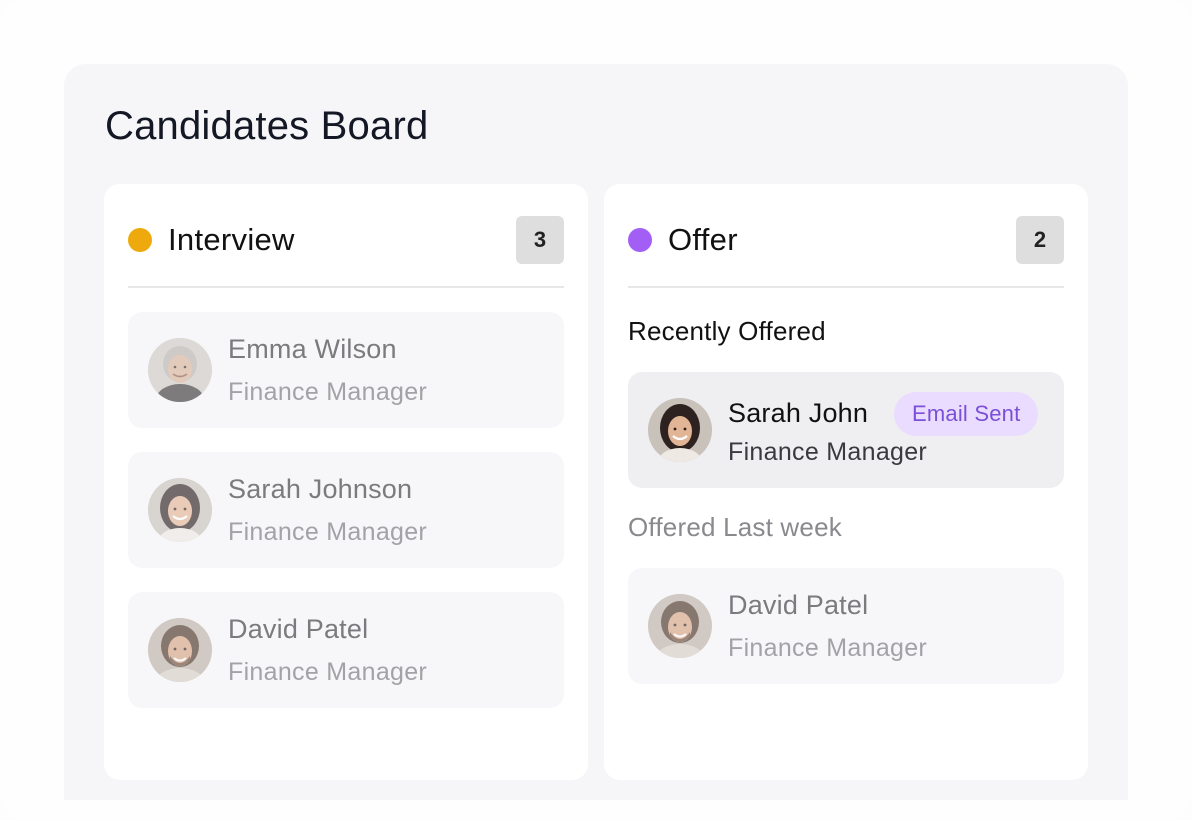 This screenshot has width=1192, height=820. Describe the element at coordinates (540, 240) in the screenshot. I see `count-badge: 3` at that location.